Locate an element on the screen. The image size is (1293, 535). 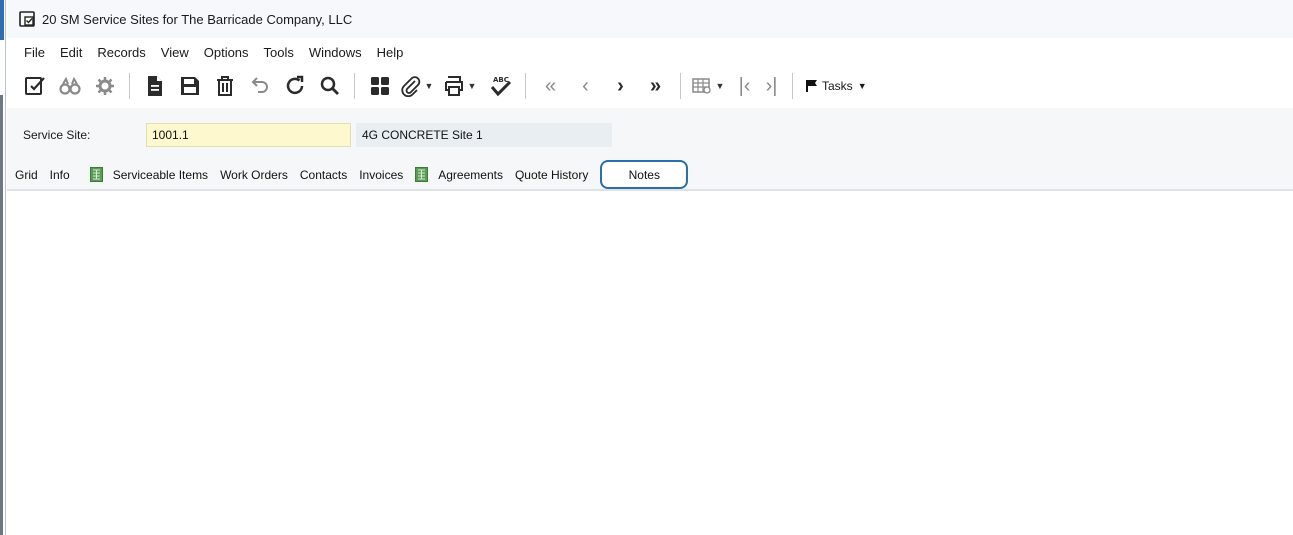
attachment-button is located at coordinates (410, 86).